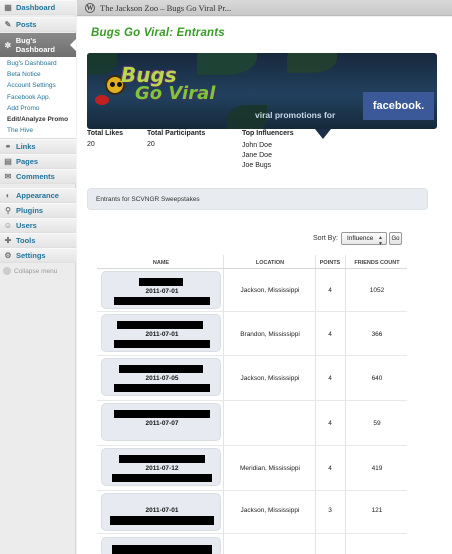 Image resolution: width=452 pixels, height=554 pixels. I want to click on submenu-account-settings: Account Settings, so click(38, 86).